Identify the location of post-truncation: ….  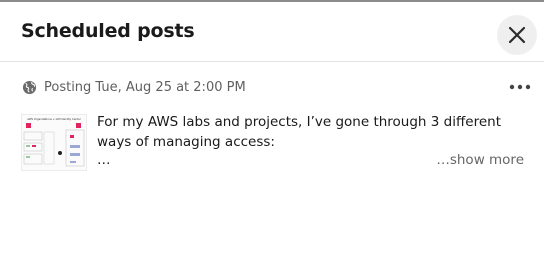
(104, 160).